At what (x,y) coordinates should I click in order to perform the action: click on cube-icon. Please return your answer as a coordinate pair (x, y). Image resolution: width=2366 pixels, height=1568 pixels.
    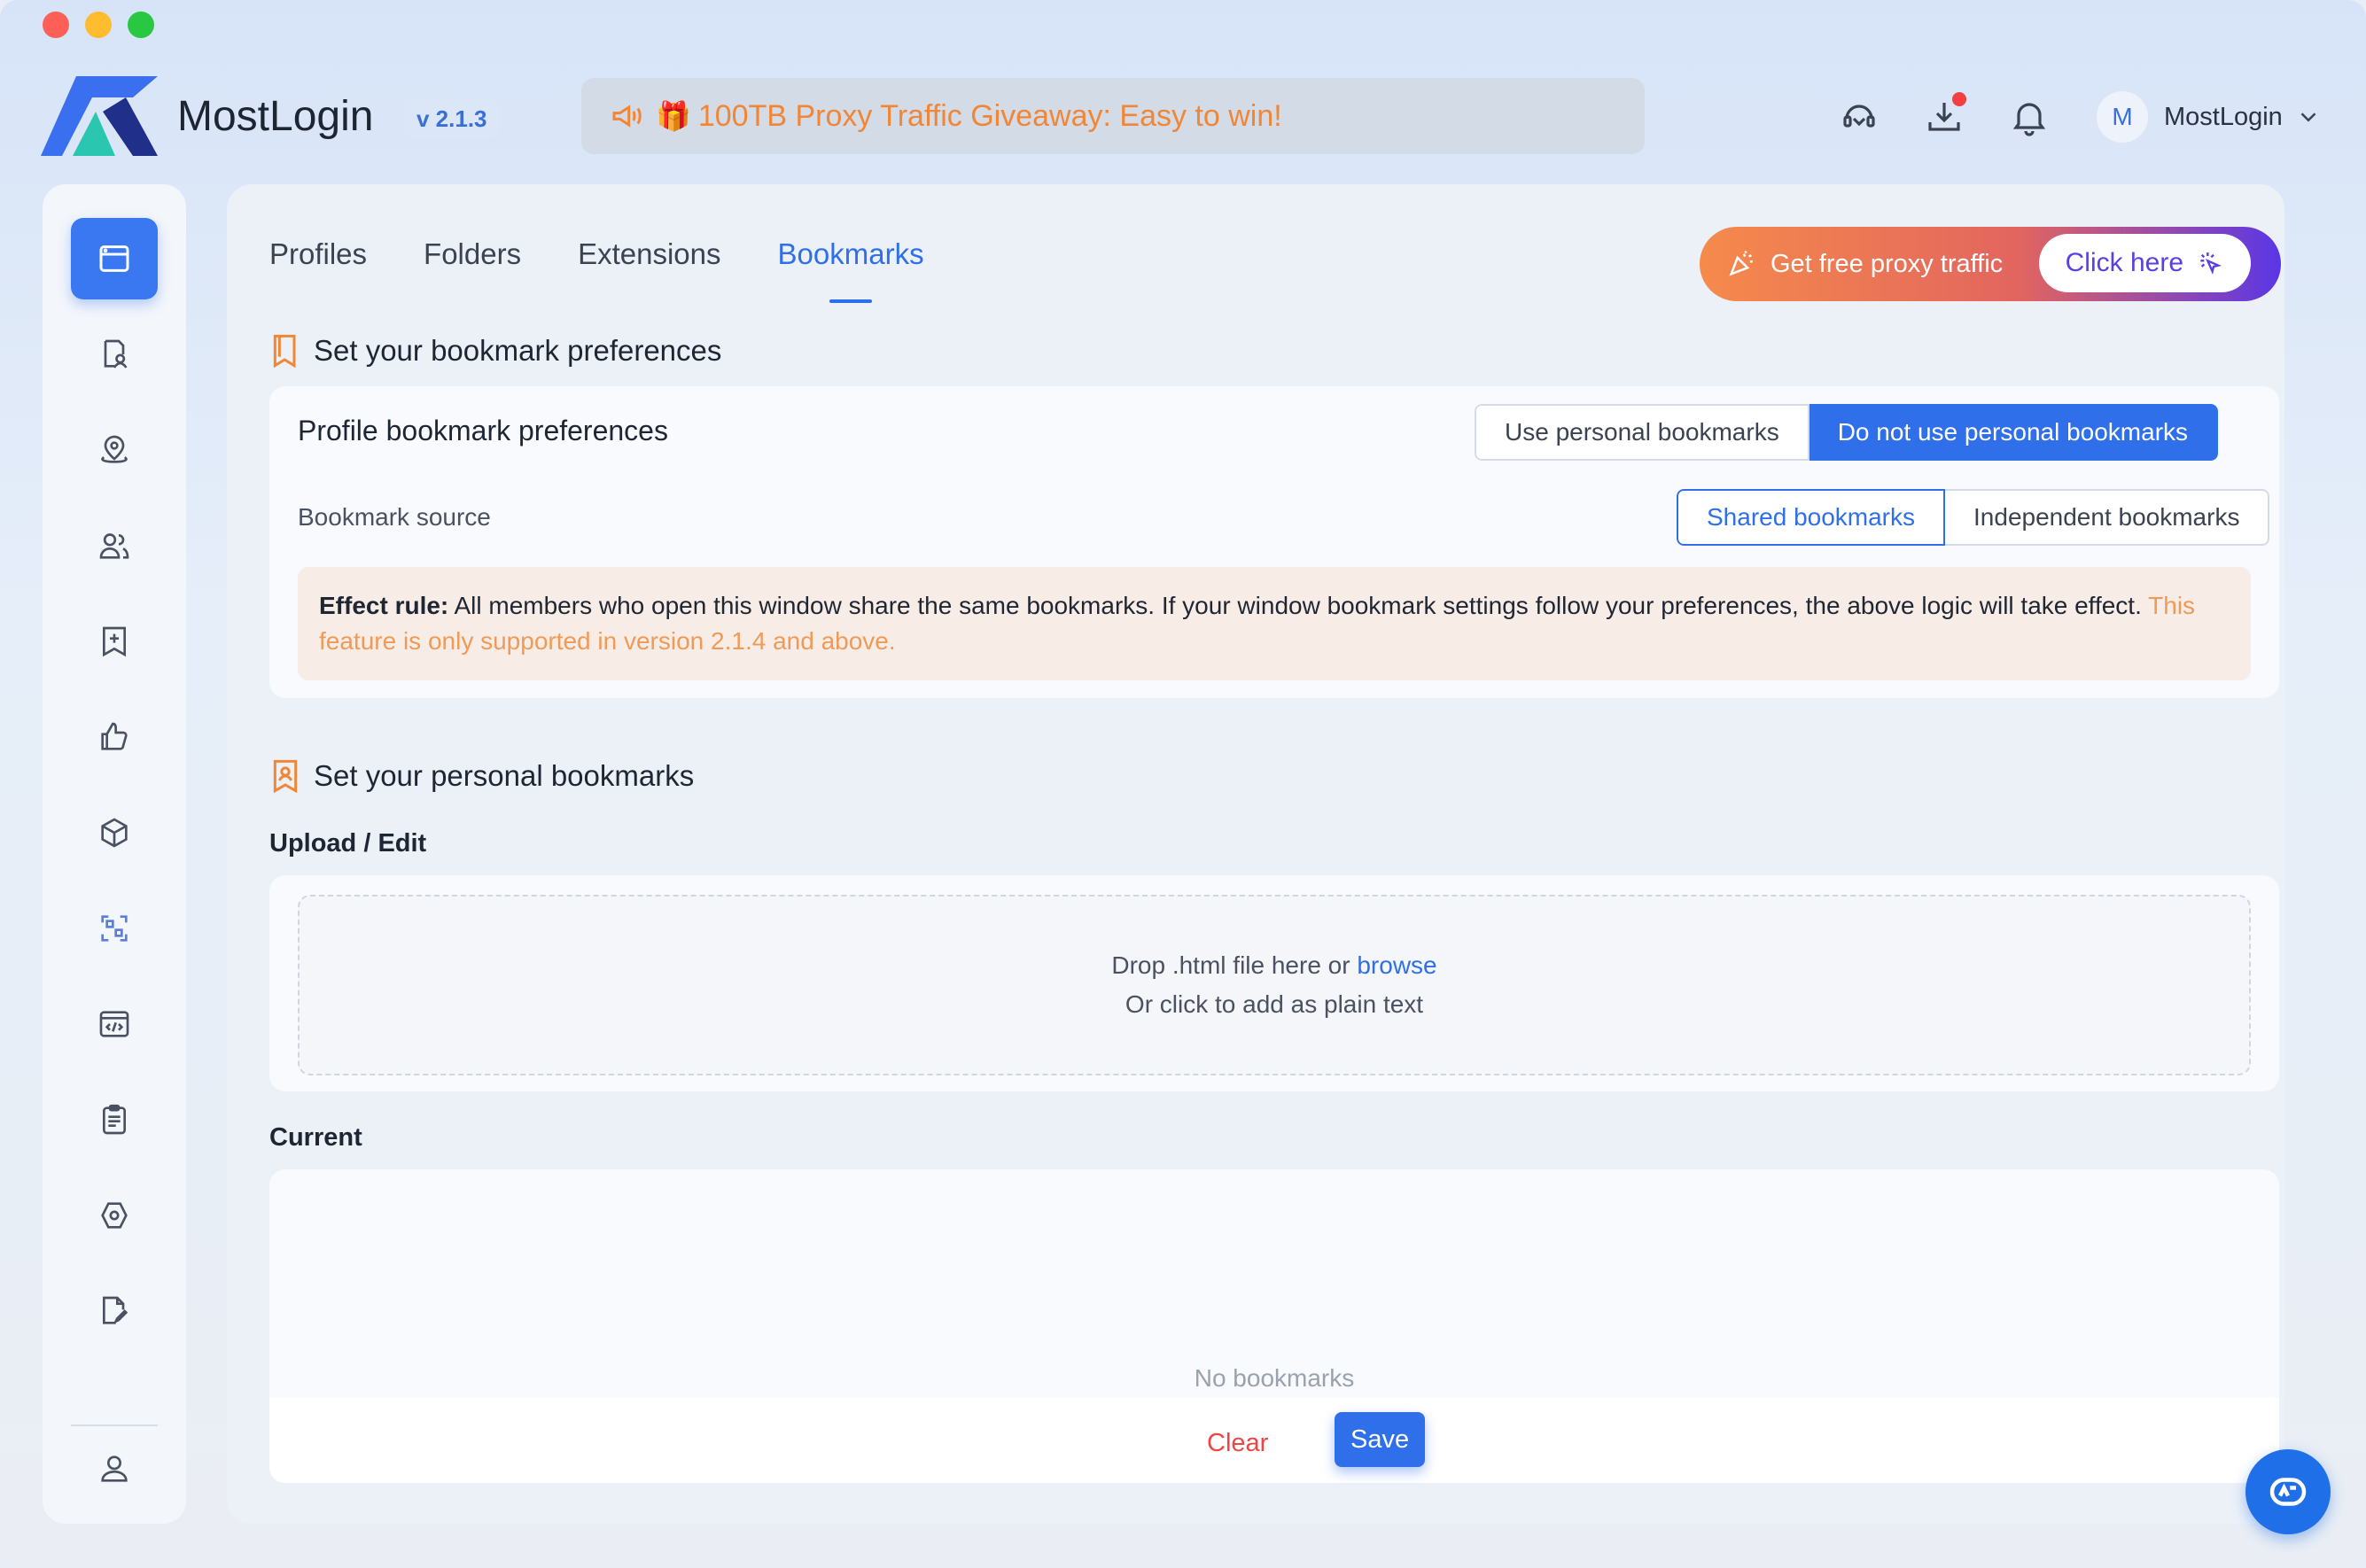
    Looking at the image, I should click on (115, 833).